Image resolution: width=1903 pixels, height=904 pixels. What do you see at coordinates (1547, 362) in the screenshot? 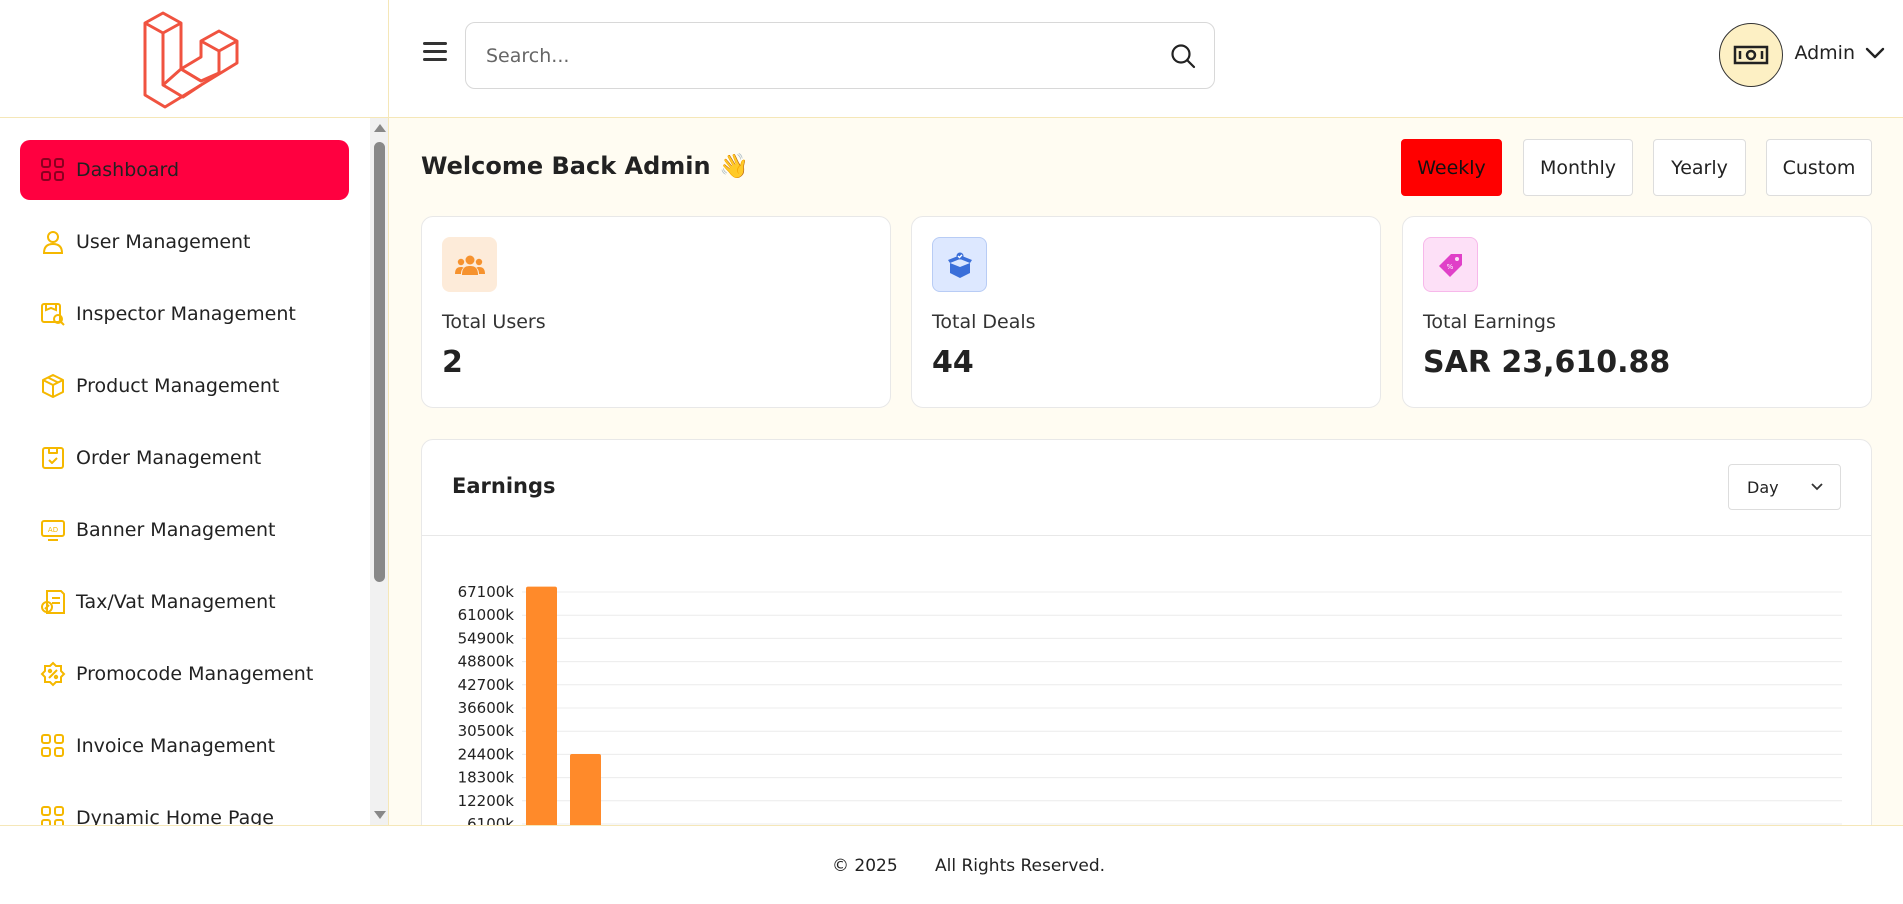
I see `stat-value: SAR 23,610.88` at bounding box center [1547, 362].